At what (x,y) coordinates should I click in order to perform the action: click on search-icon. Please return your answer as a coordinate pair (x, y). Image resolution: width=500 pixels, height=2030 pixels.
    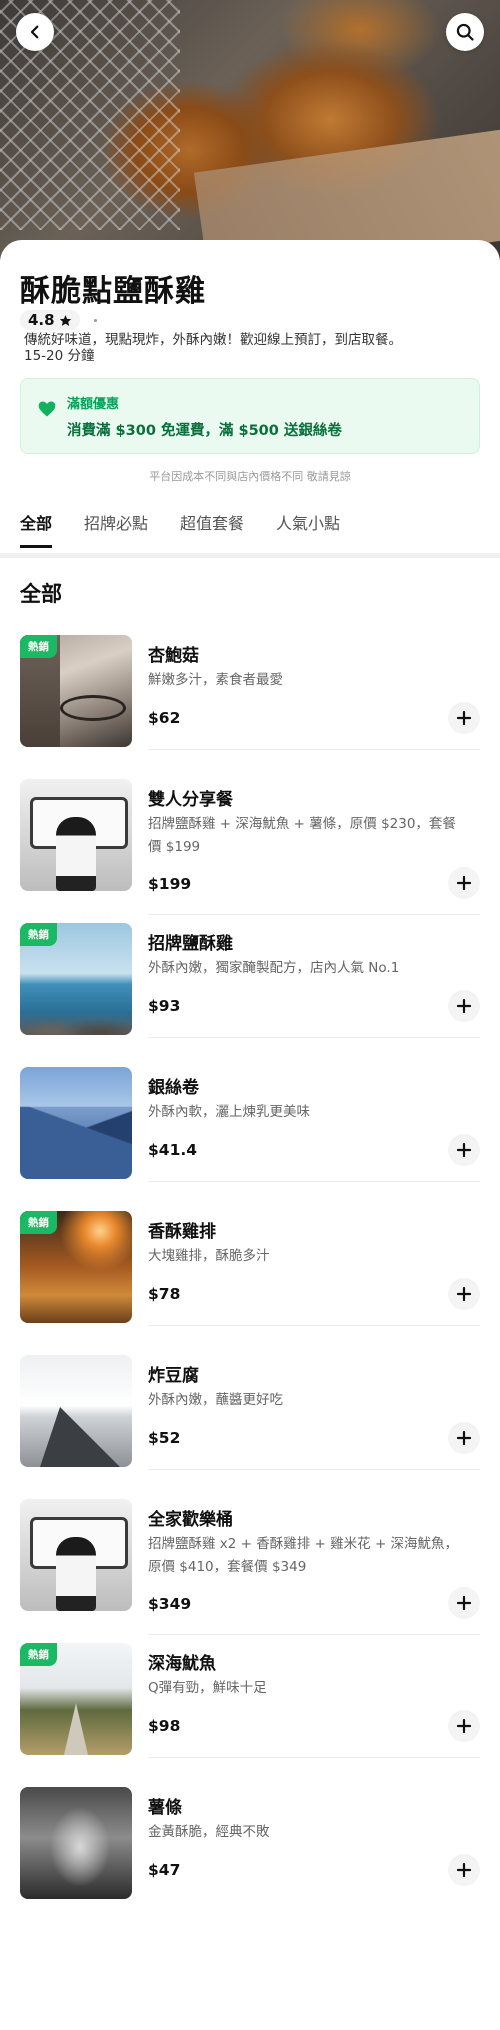
    Looking at the image, I should click on (465, 32).